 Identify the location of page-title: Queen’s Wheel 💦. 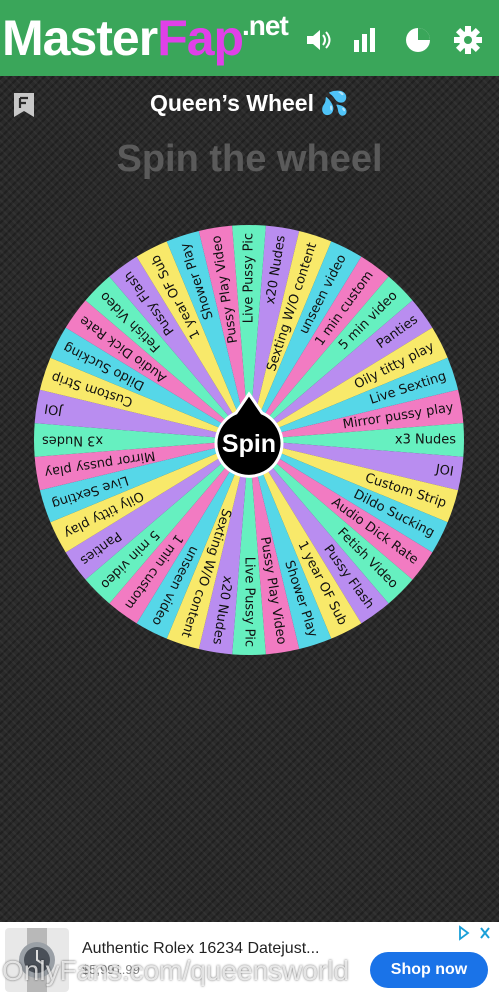
(249, 103).